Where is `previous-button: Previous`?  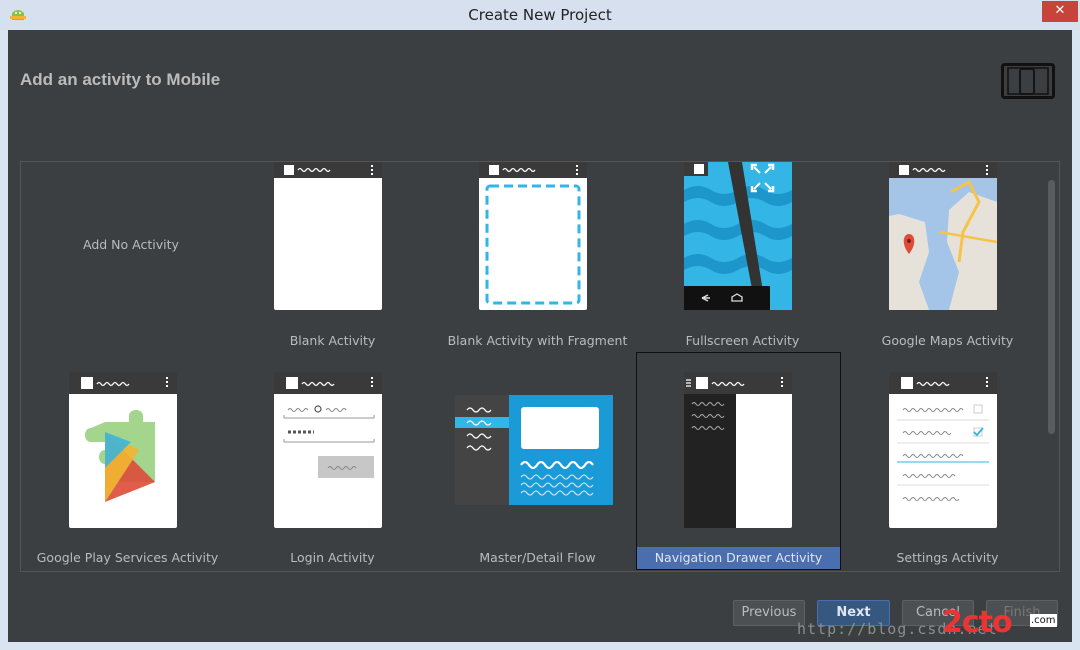
previous-button: Previous is located at coordinates (769, 613).